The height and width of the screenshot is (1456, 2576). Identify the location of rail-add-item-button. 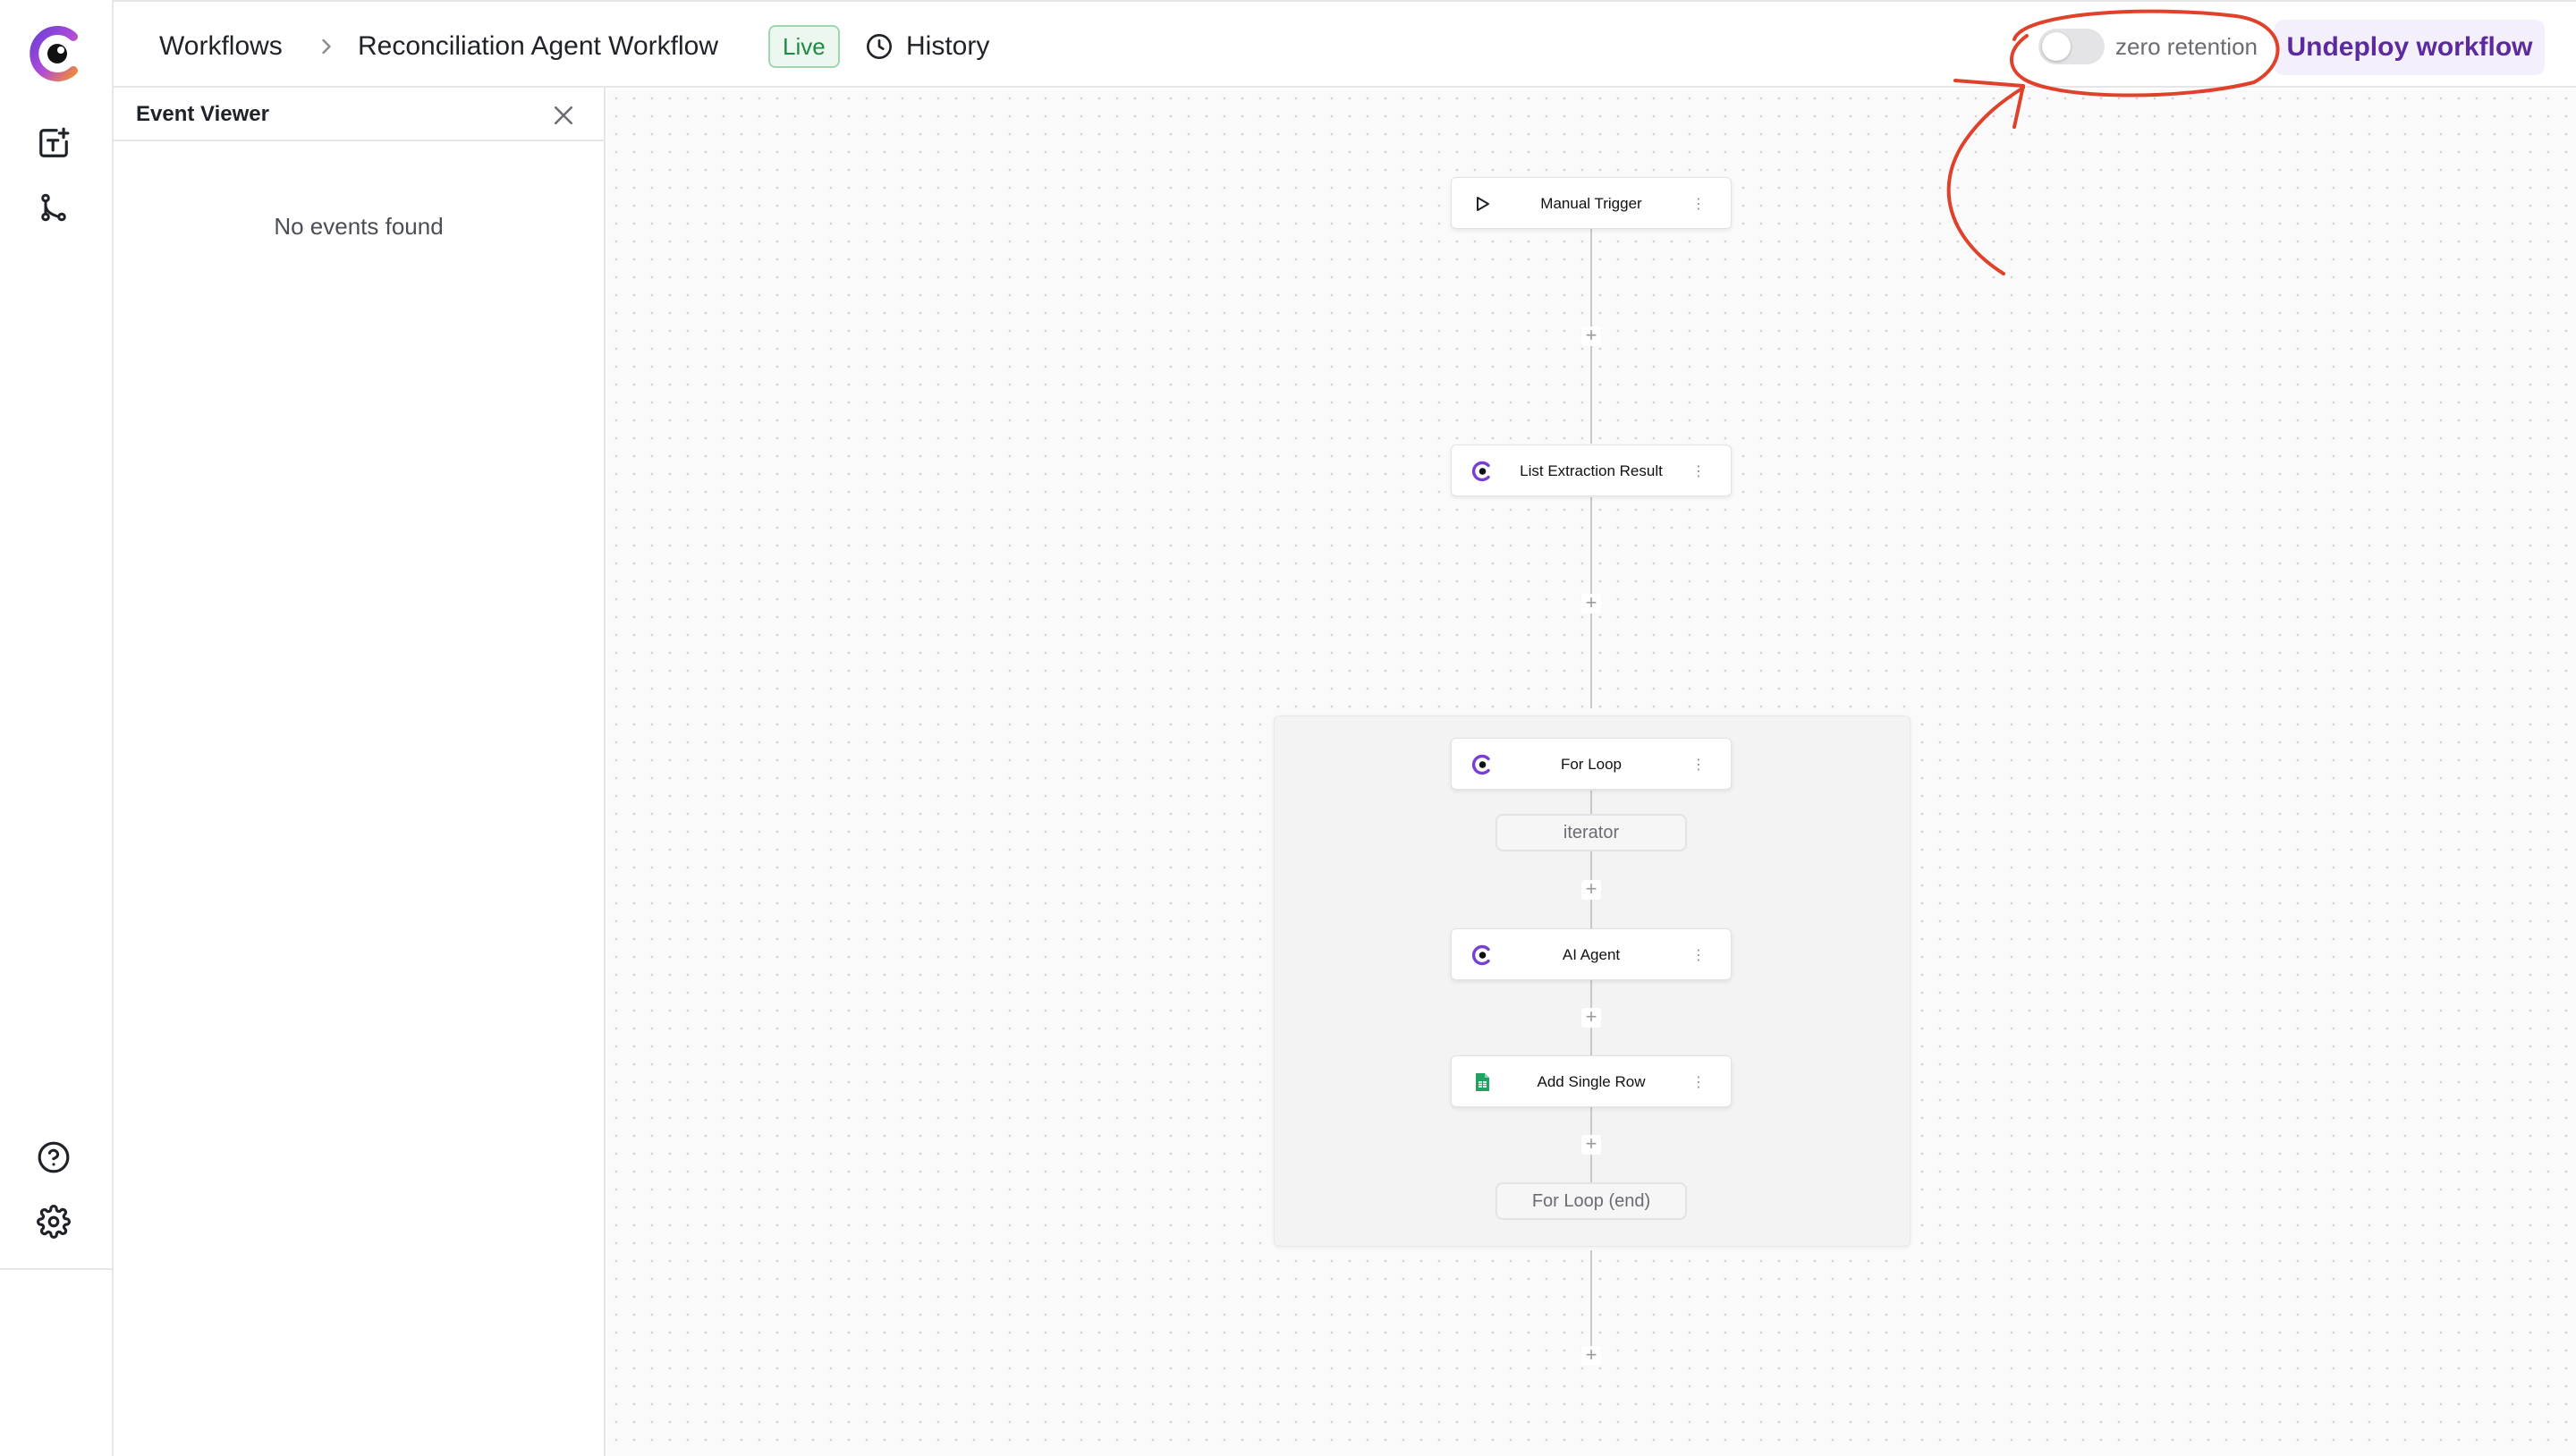
(53, 143).